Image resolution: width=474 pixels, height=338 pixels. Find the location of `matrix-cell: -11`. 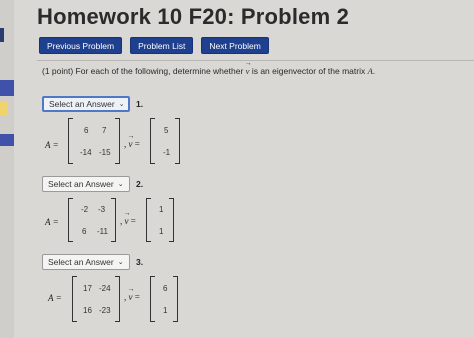

matrix-cell: -11 is located at coordinates (102, 231).